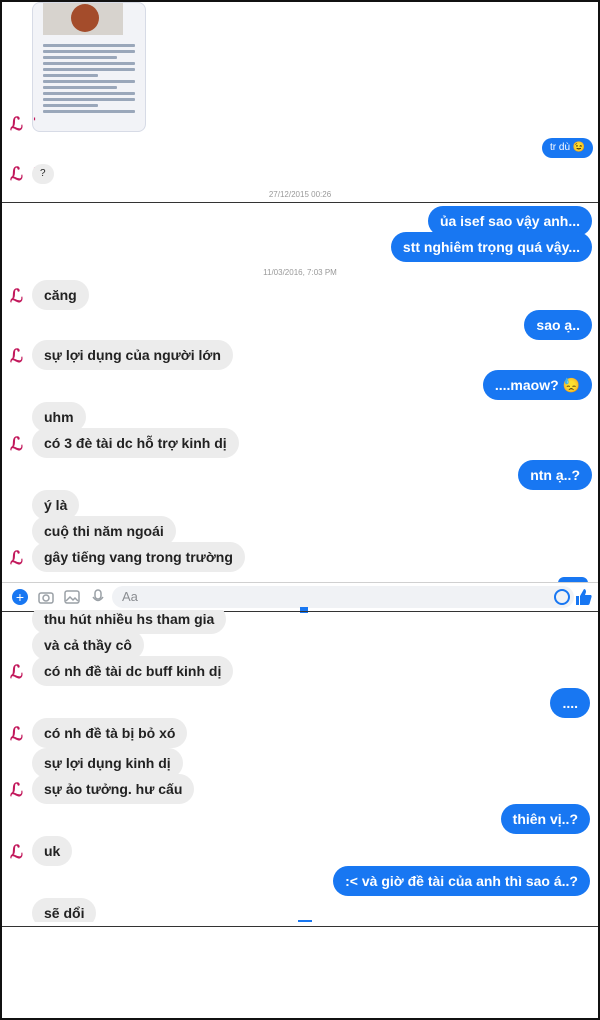 The width and height of the screenshot is (600, 1020). I want to click on message-incoming: có 3 đè tài dc hỗ trợ kinh dị, so click(135, 443).